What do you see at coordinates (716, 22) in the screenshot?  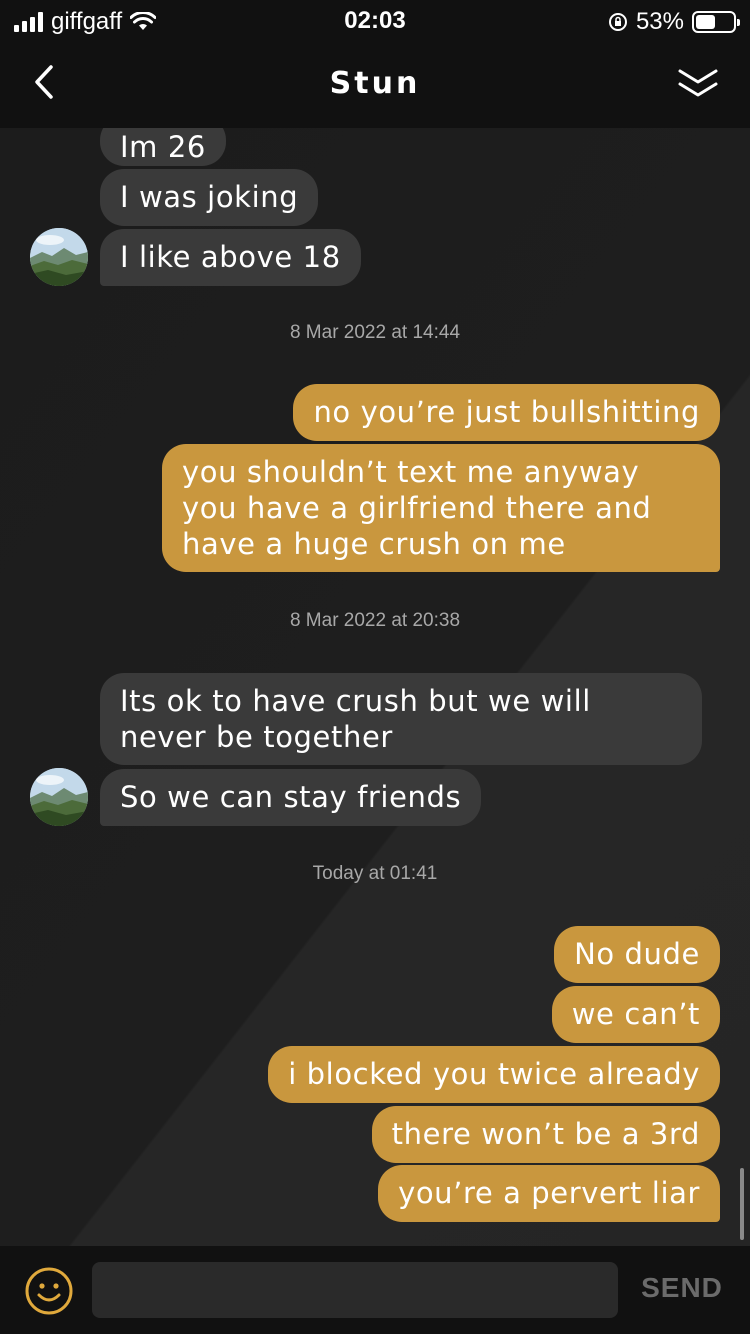 I see `battery-icon` at bounding box center [716, 22].